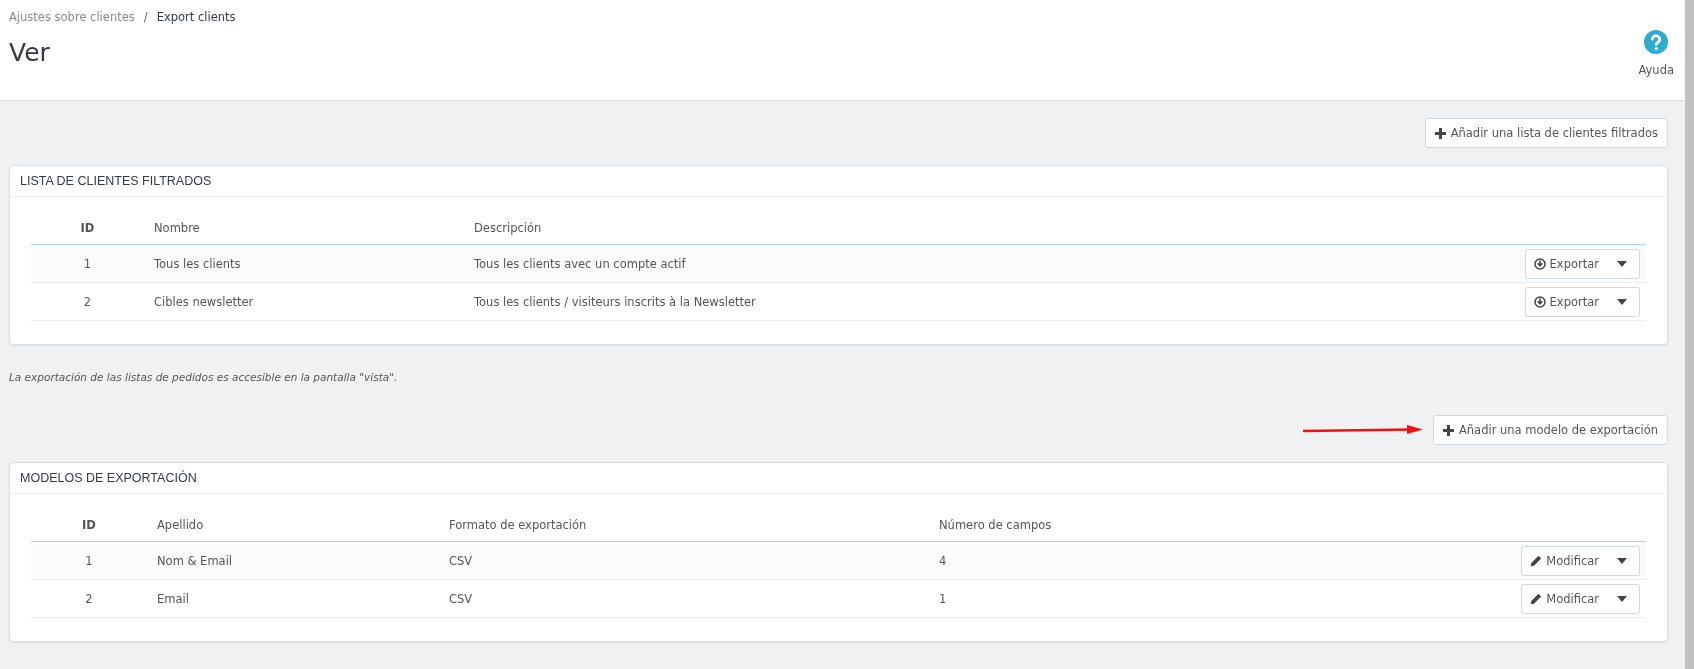 The image size is (1694, 669). Describe the element at coordinates (838, 478) in the screenshot. I see `panel-heading: MODELOS DE EXPORTACIÓN` at that location.